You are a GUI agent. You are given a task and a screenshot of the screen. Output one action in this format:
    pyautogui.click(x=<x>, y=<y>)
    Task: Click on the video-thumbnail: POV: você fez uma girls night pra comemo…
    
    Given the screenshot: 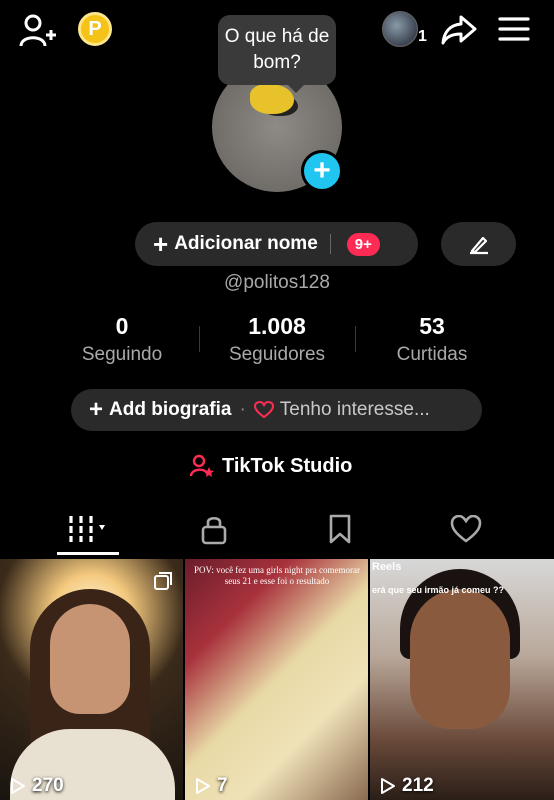 What is the action you would take?
    pyautogui.click(x=276, y=679)
    